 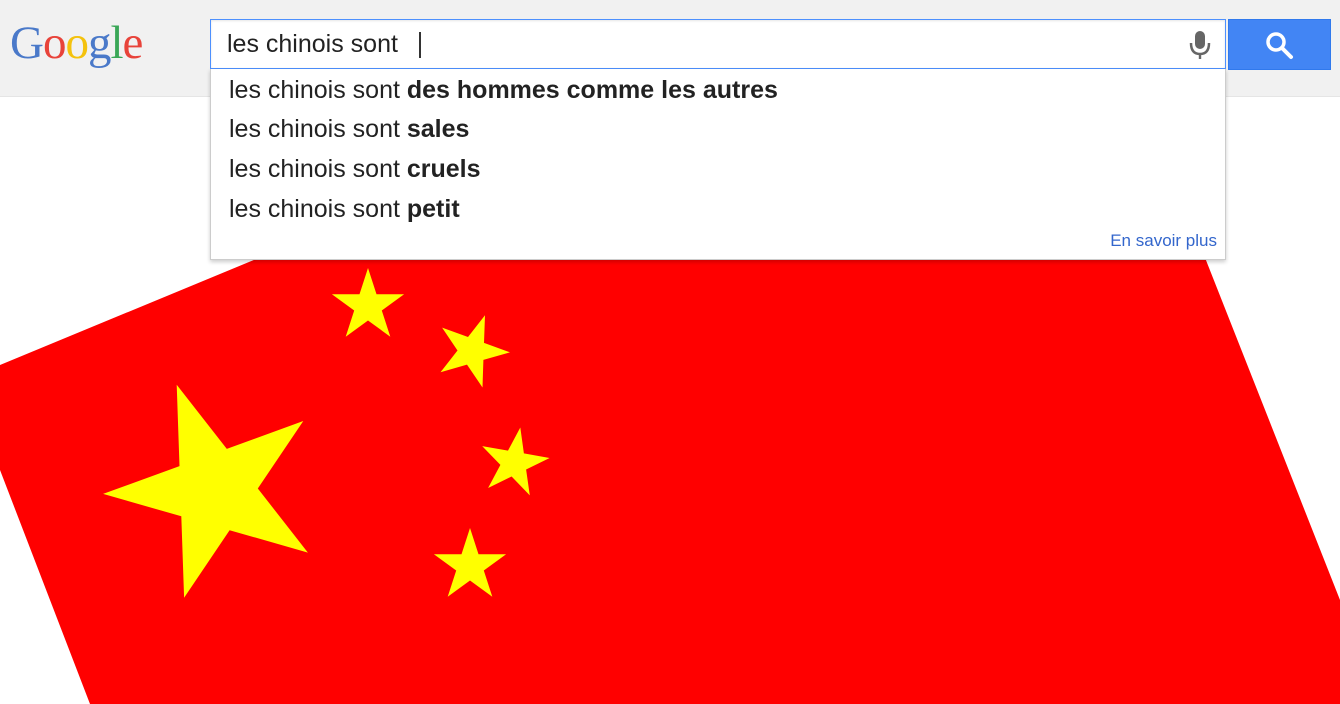 I want to click on search-box, so click(x=718, y=44).